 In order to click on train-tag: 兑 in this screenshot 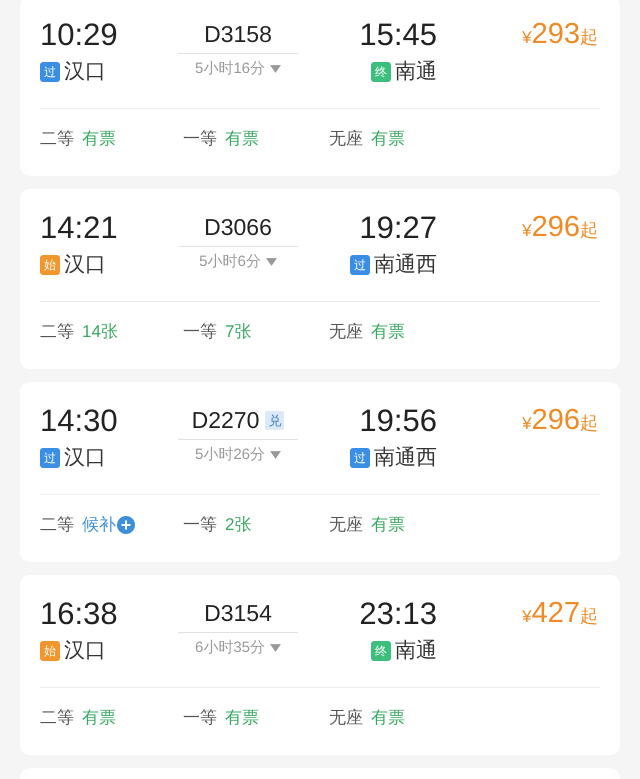, I will do `click(274, 420)`.